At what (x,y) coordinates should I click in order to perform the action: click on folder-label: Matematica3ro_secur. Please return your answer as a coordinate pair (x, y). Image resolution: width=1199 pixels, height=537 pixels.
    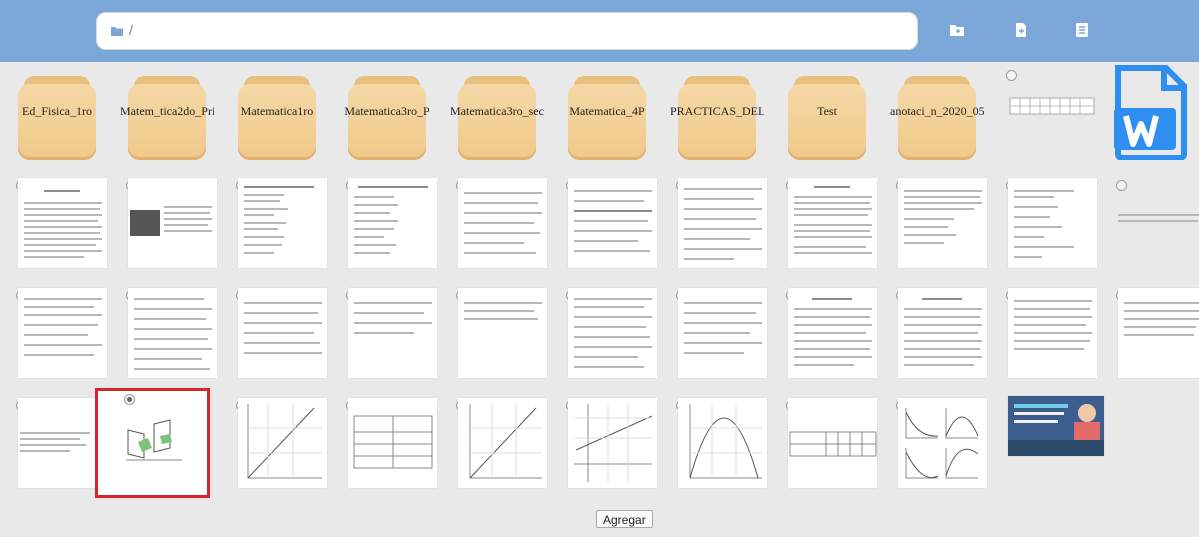
    Looking at the image, I should click on (497, 111).